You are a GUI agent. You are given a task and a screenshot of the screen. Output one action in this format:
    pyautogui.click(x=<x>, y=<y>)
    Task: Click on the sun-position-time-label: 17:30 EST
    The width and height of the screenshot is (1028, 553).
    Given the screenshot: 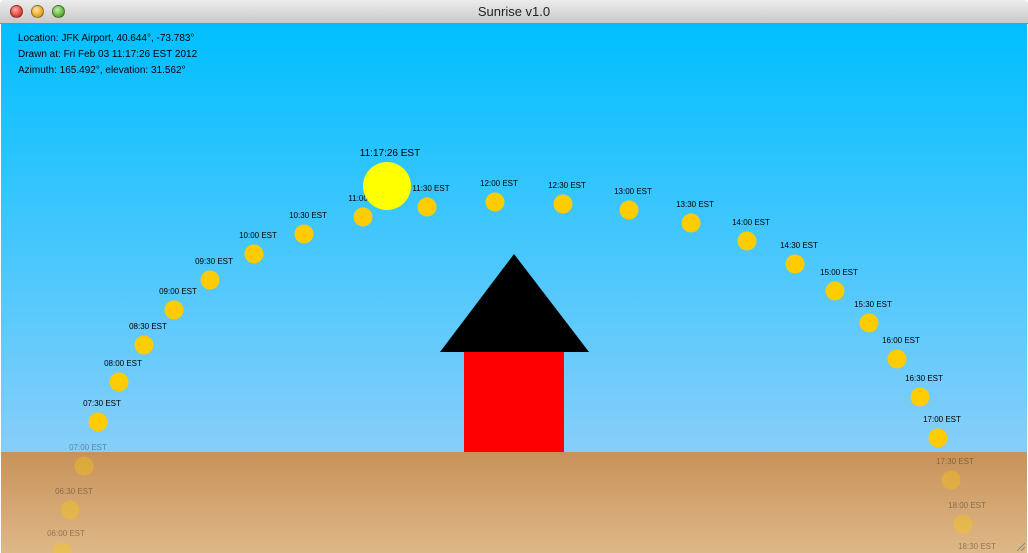 What is the action you would take?
    pyautogui.click(x=955, y=461)
    